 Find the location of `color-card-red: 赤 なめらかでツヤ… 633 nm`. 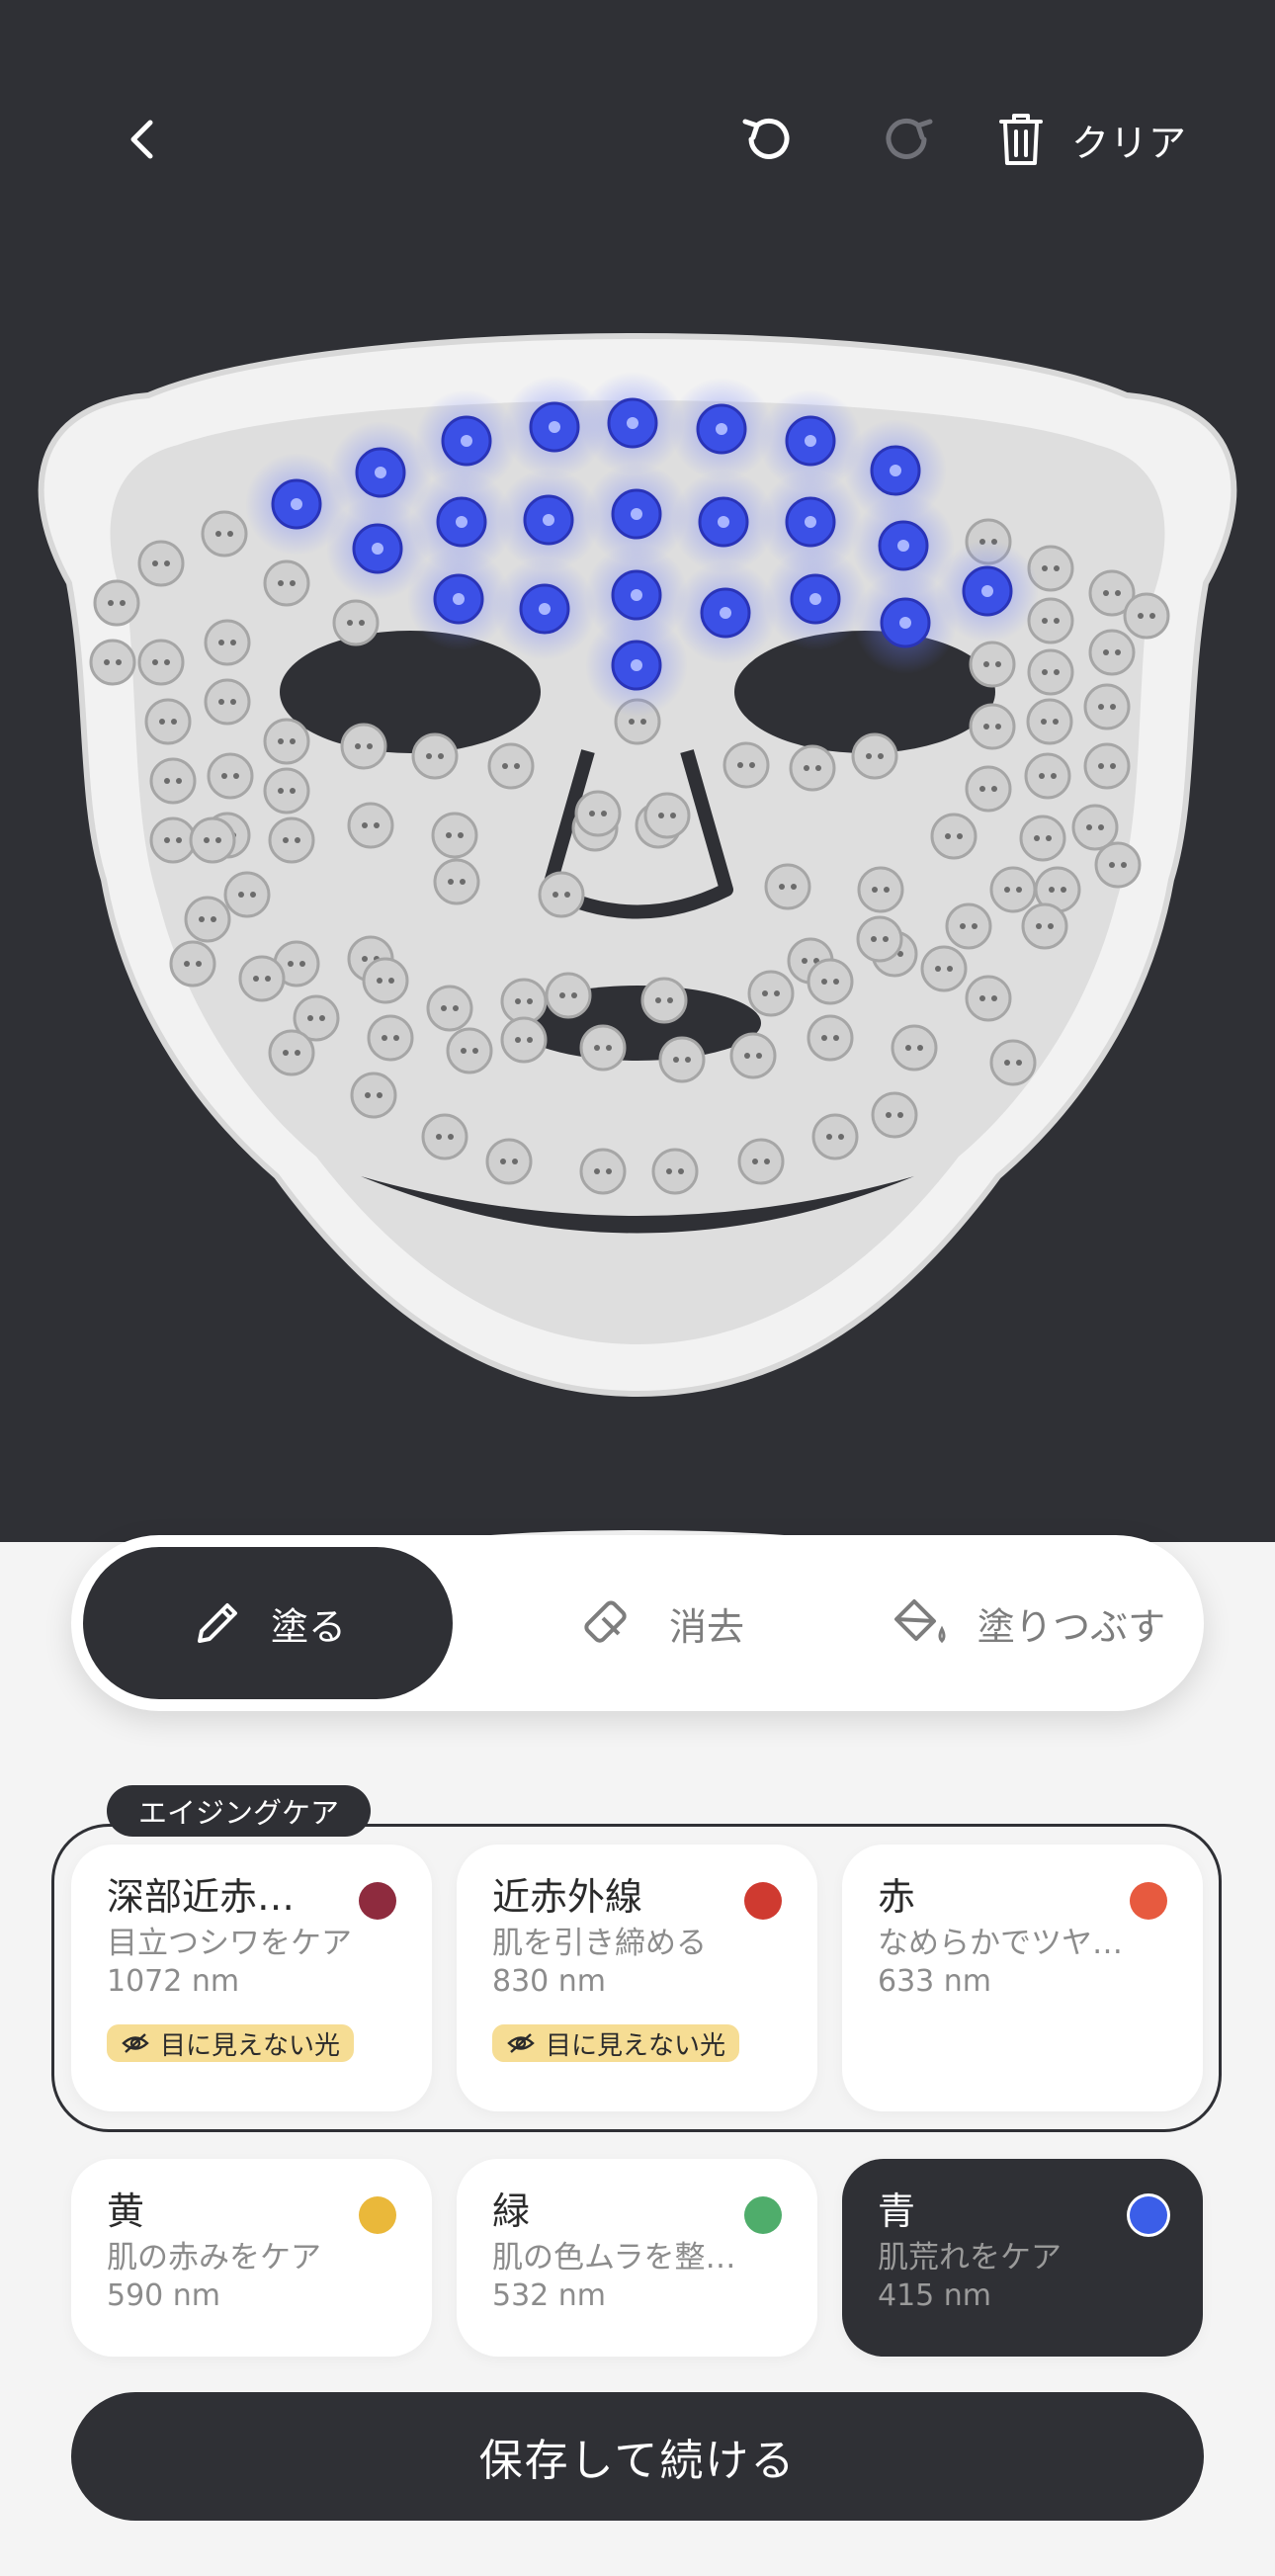

color-card-red: 赤 なめらかでツヤ… 633 nm is located at coordinates (1022, 1978).